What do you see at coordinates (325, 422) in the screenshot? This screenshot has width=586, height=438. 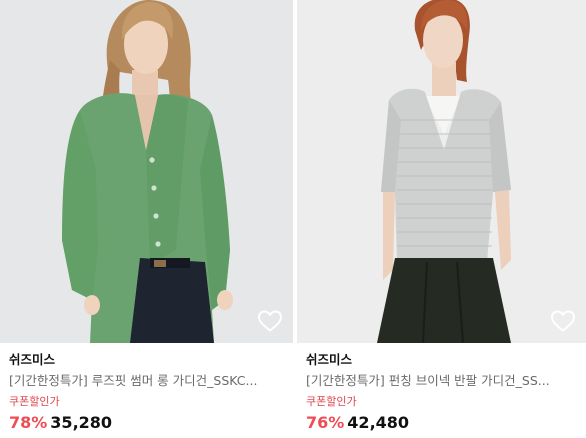 I see `discount-rate: 76%` at bounding box center [325, 422].